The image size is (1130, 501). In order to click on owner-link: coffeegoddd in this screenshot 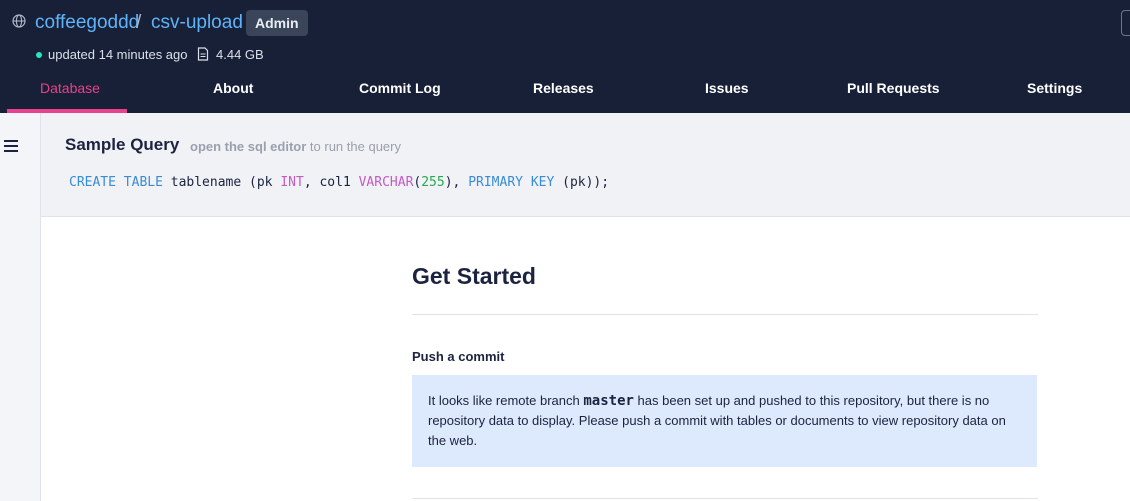, I will do `click(87, 23)`.